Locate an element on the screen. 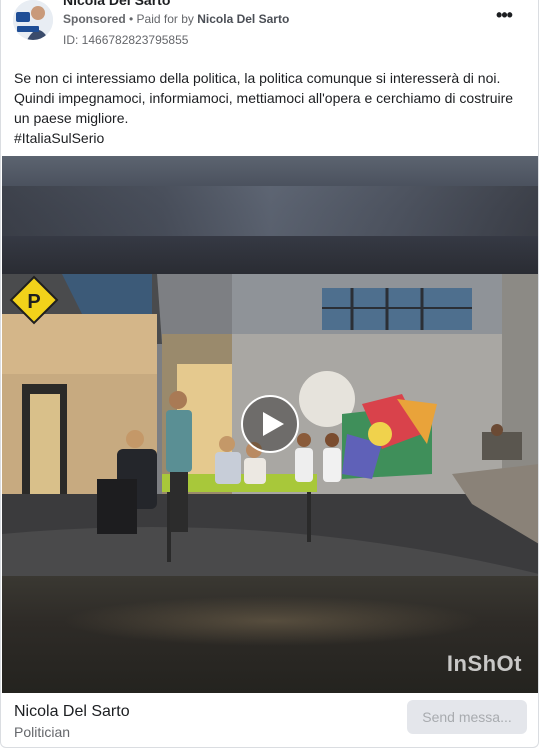 The image size is (539, 749). inshot-watermark: InShOt is located at coordinates (484, 663).